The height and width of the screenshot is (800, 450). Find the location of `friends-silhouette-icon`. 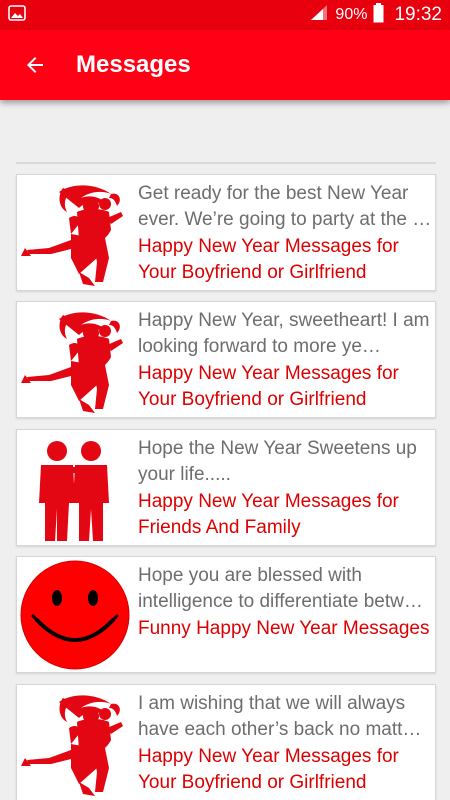

friends-silhouette-icon is located at coordinates (74, 491).